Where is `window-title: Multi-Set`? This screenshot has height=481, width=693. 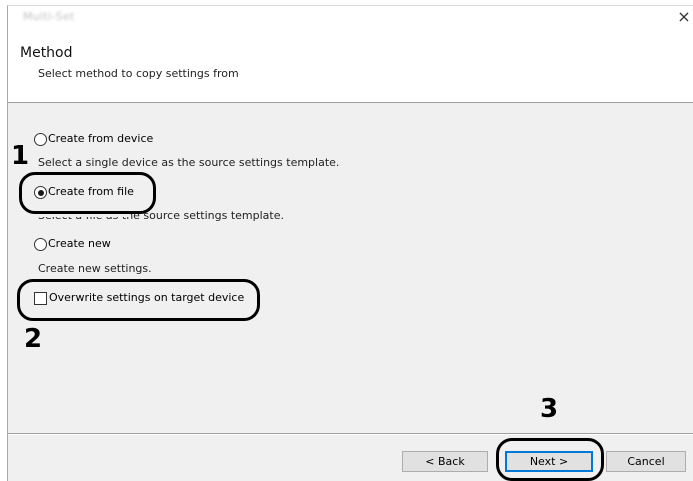 window-title: Multi-Set is located at coordinates (49, 16).